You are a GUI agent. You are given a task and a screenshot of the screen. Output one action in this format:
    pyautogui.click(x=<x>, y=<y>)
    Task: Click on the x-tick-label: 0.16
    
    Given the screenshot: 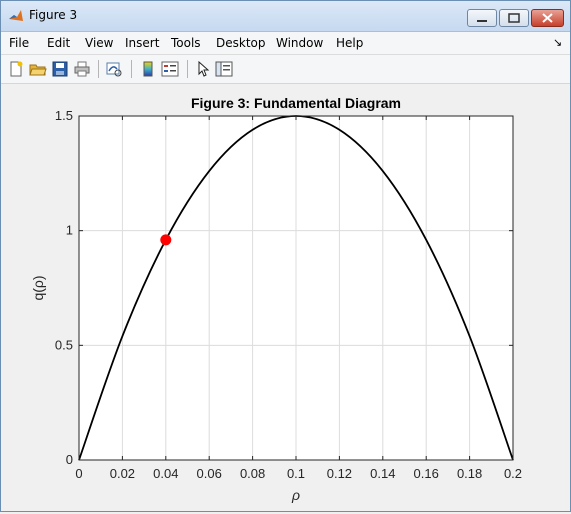 What is the action you would take?
    pyautogui.click(x=426, y=473)
    